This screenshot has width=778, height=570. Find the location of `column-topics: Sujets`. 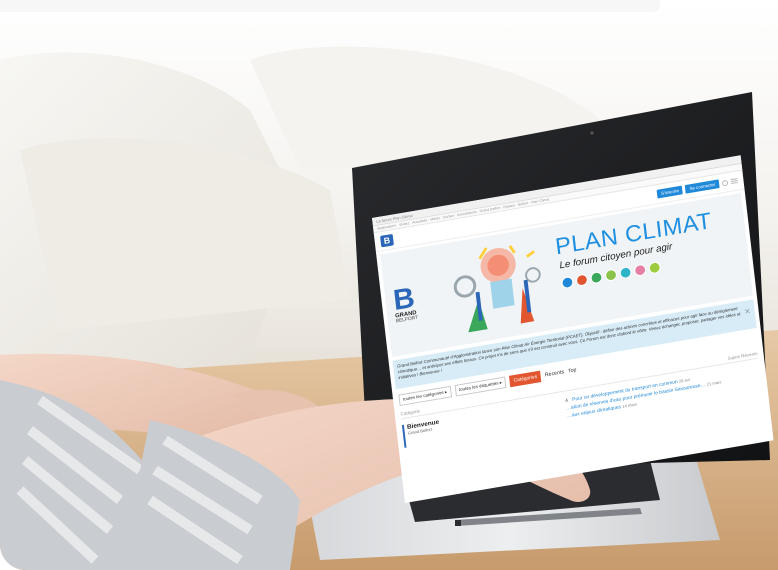

column-topics: Sujets is located at coordinates (734, 357).